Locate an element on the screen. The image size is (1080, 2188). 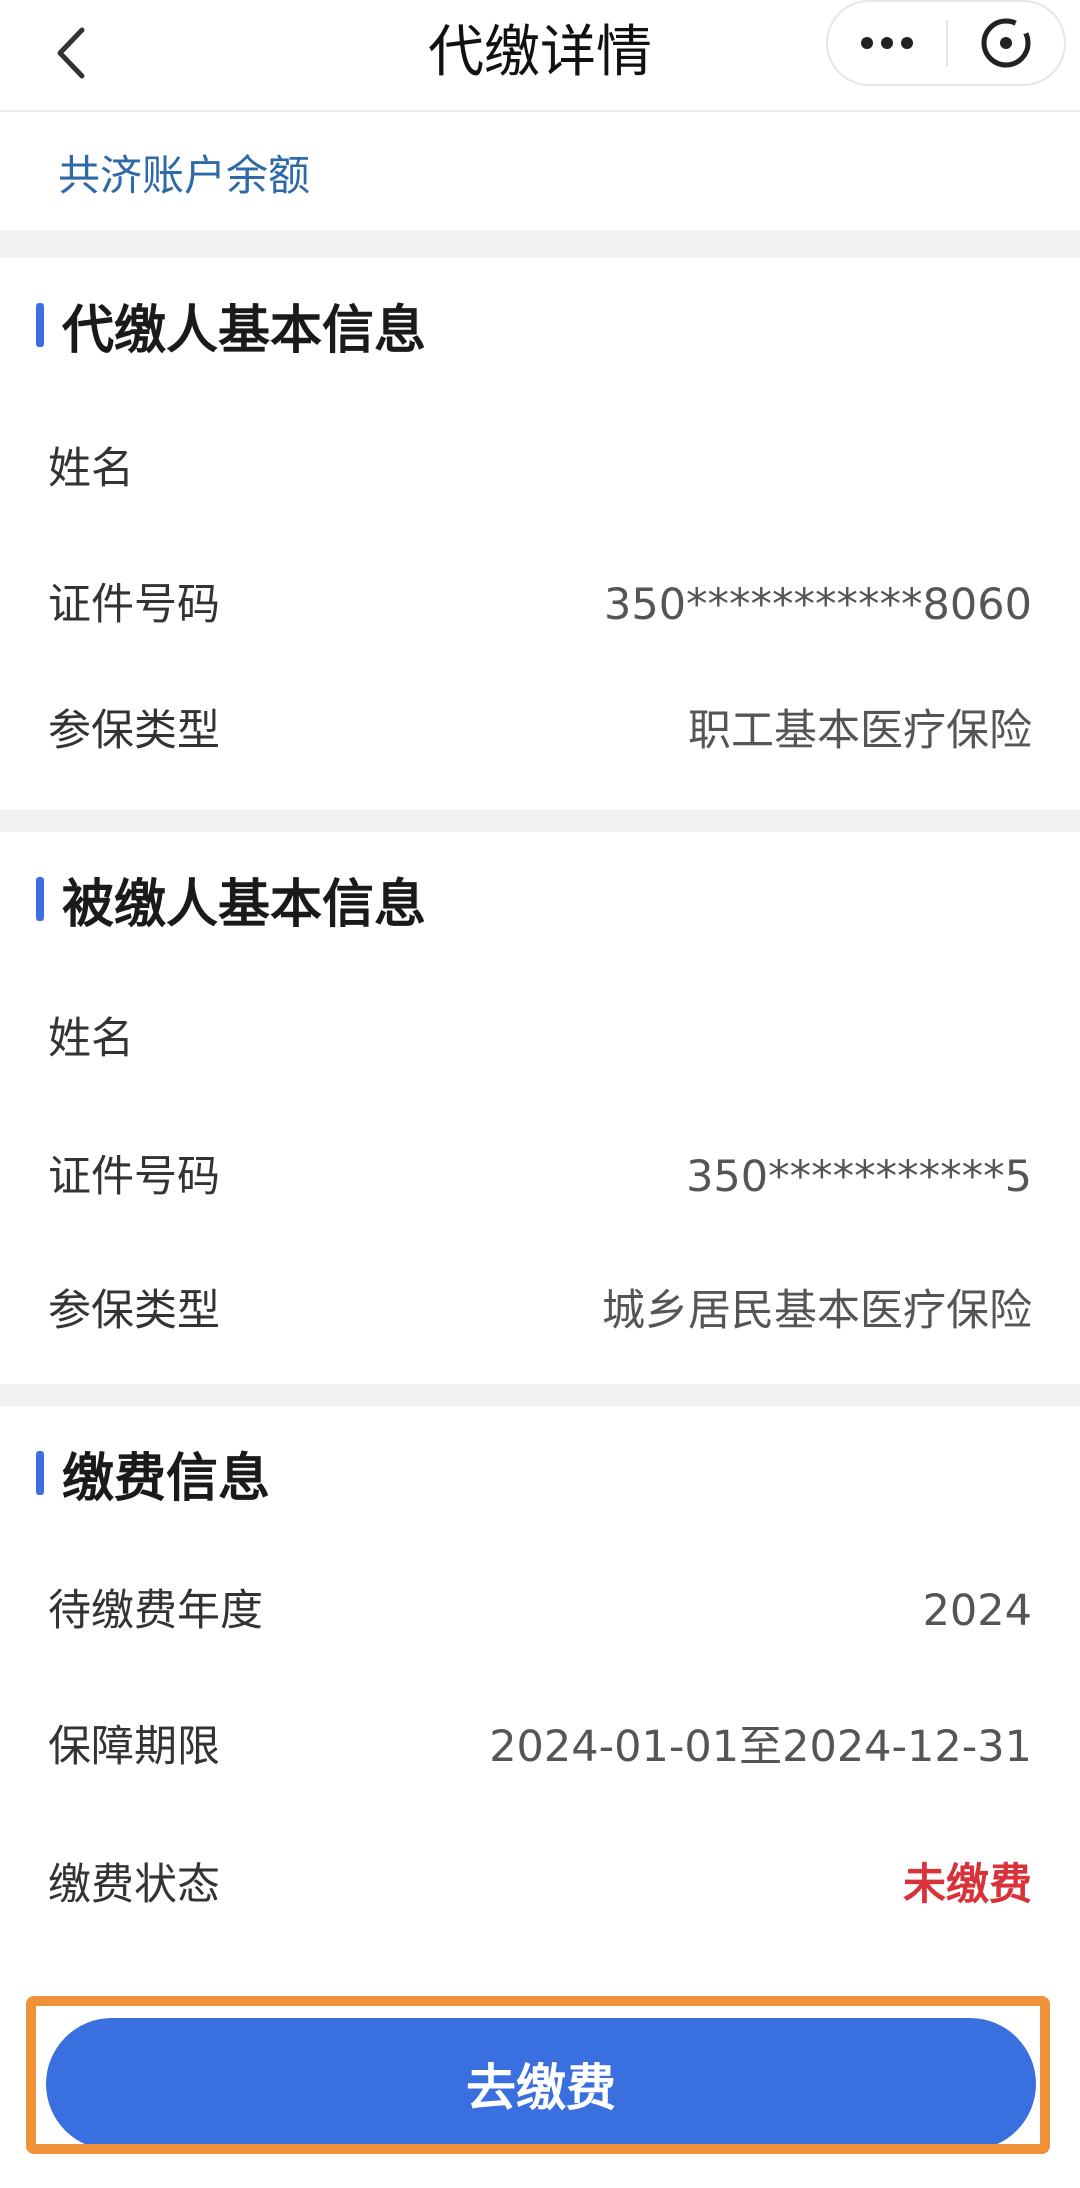
section-header: 被缴人基本信息 is located at coordinates (213, 899).